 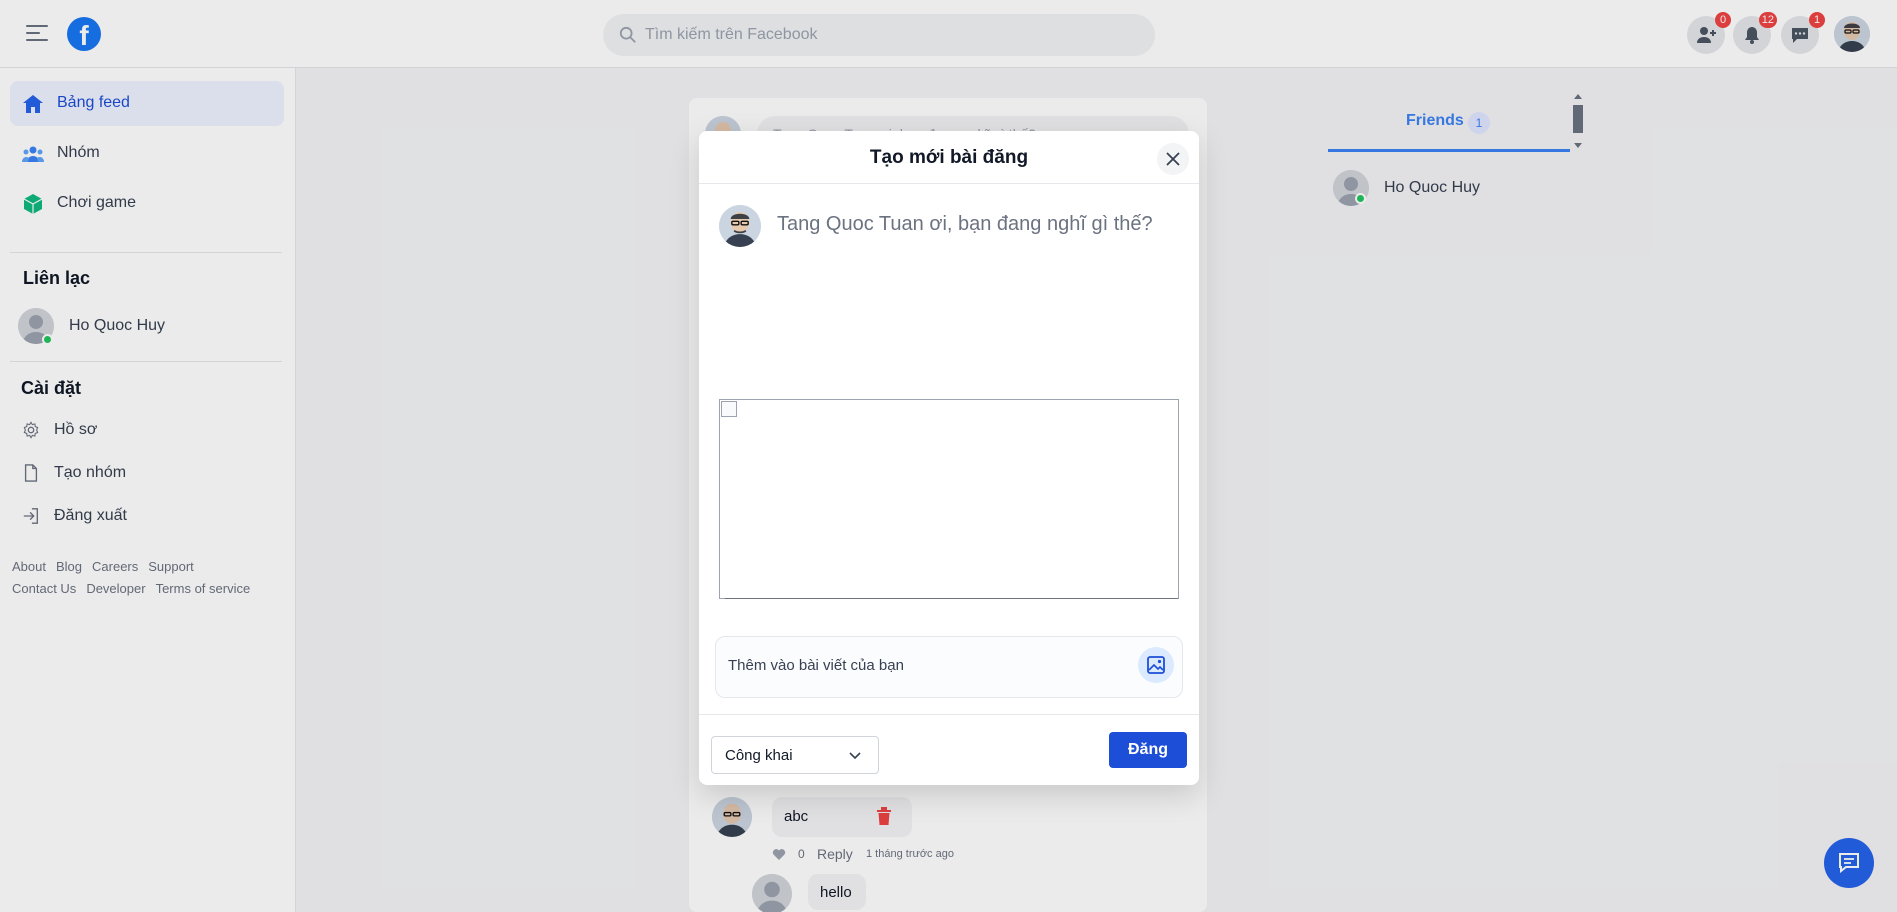 I want to click on post-button: Đăng, so click(x=1148, y=750).